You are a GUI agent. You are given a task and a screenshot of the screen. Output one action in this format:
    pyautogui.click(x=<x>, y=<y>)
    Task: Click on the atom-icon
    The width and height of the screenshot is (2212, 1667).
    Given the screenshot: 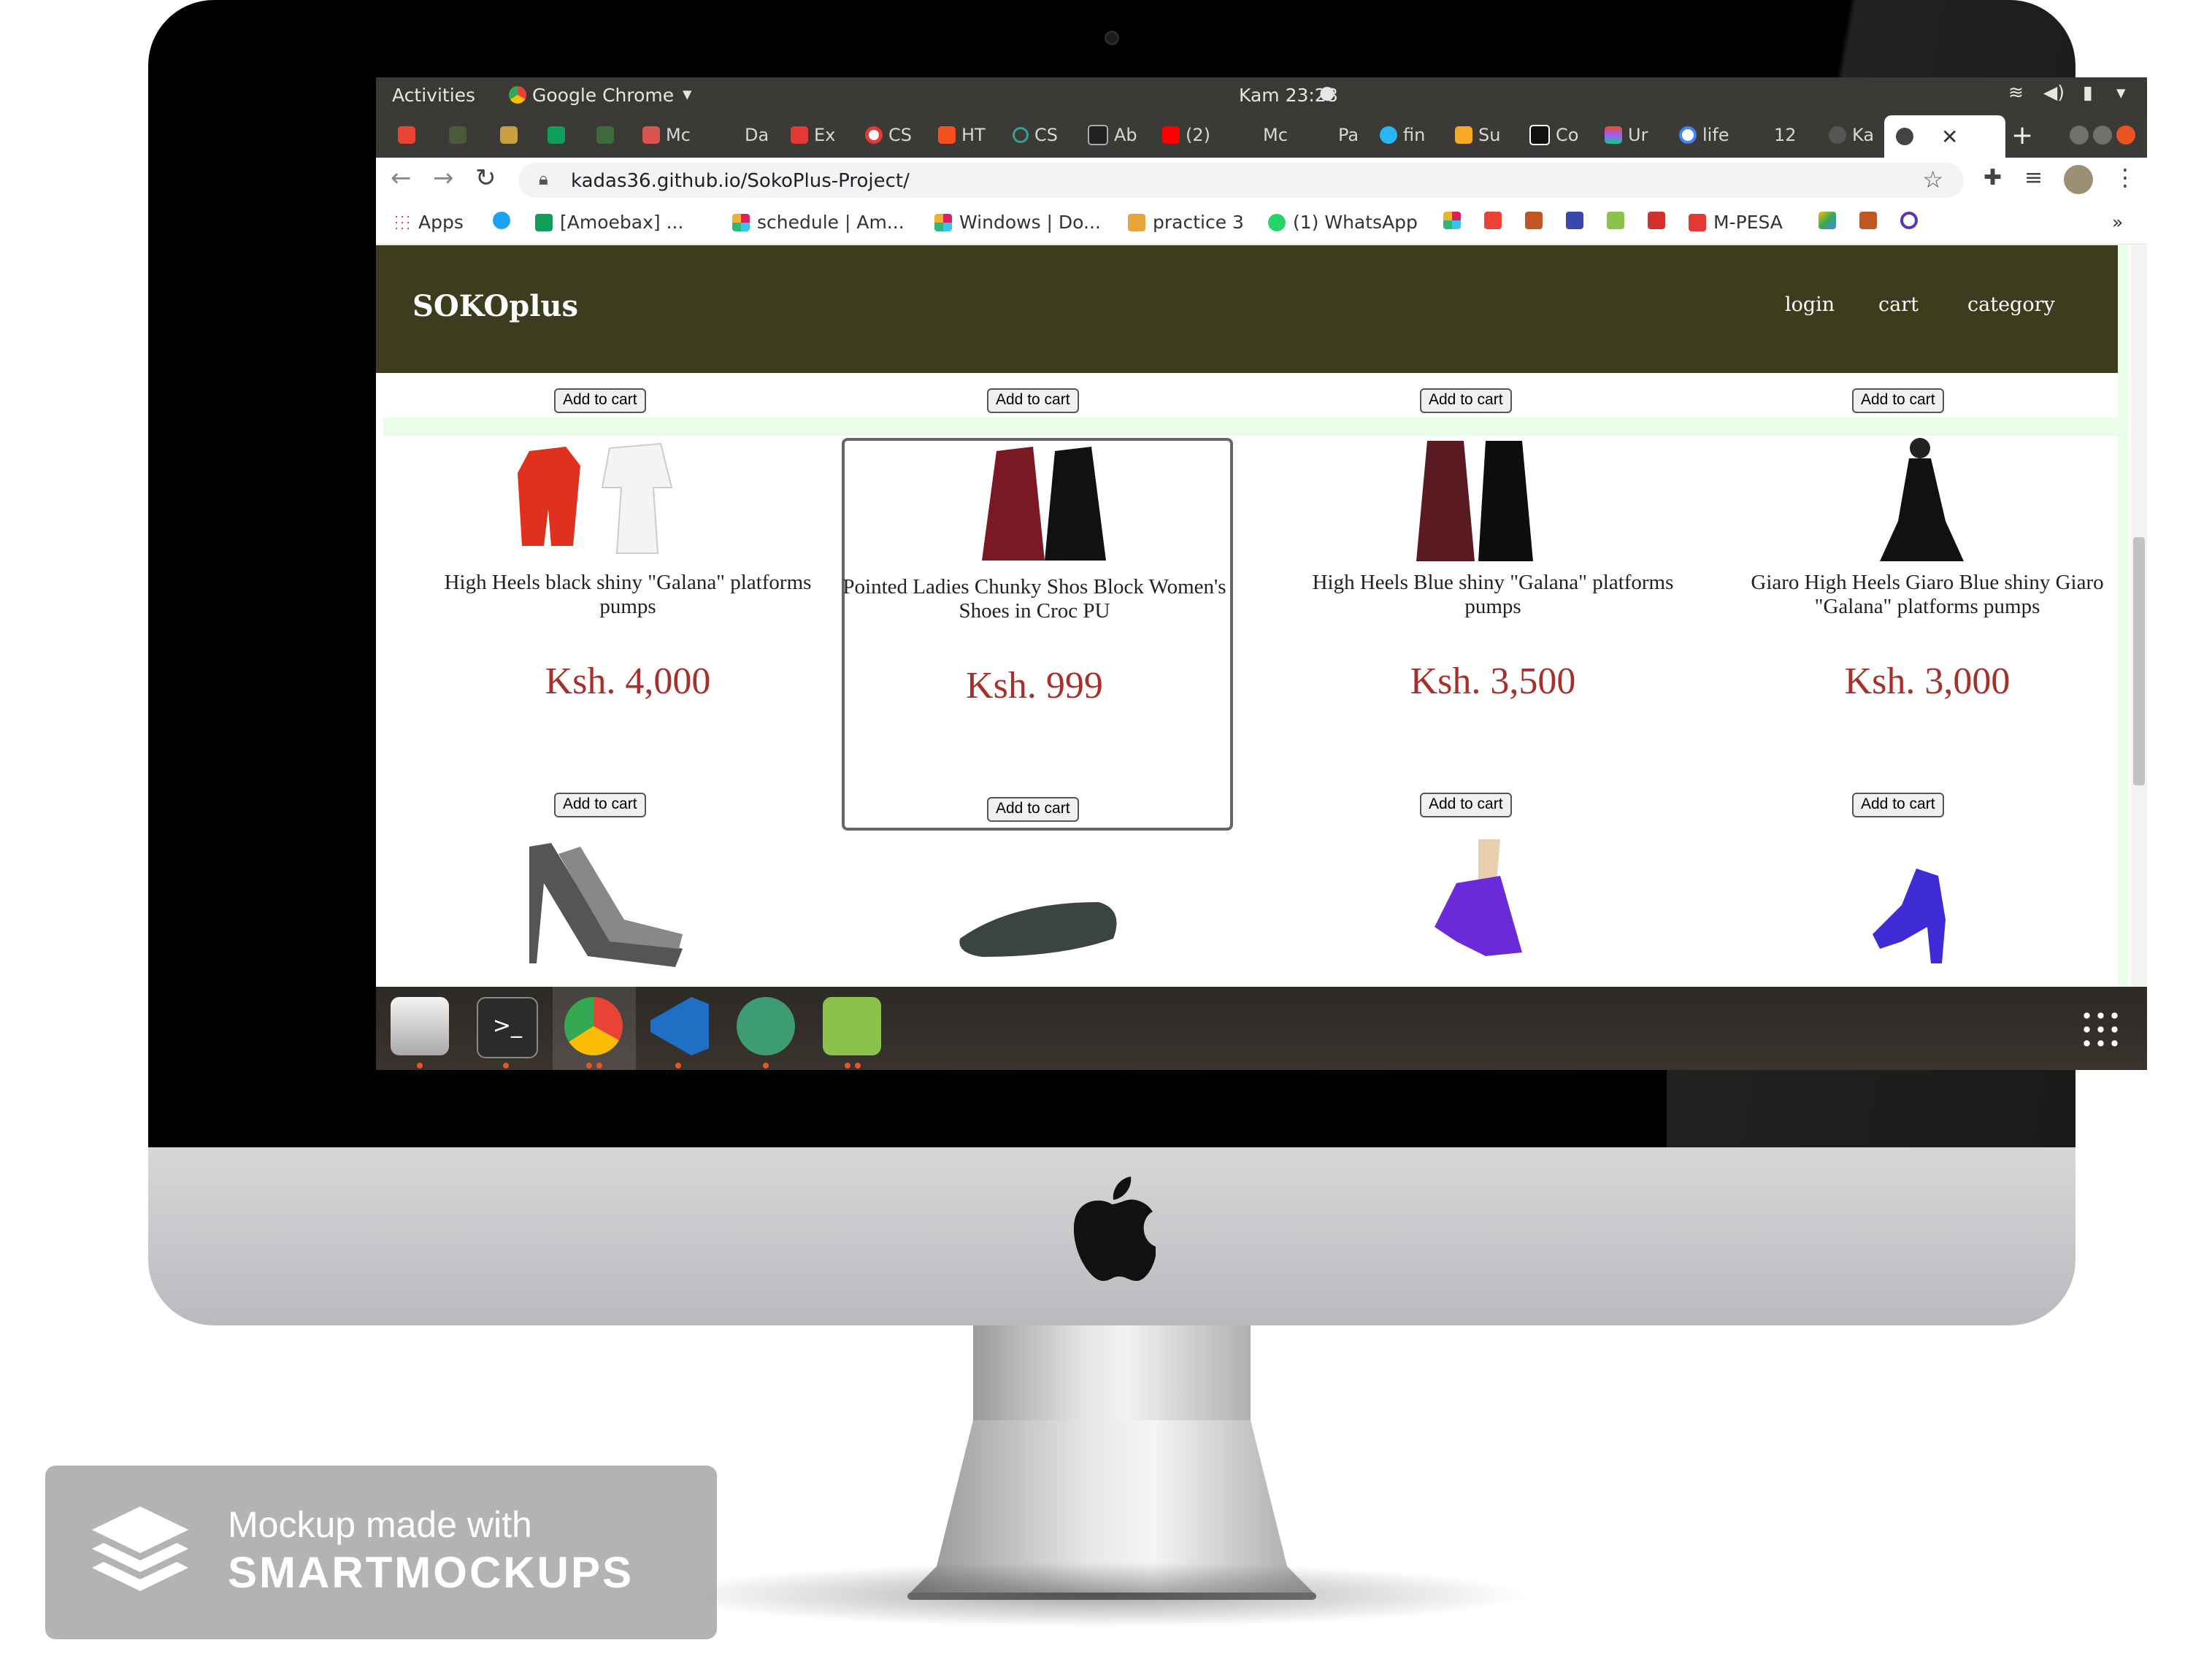 What is the action you would take?
    pyautogui.click(x=766, y=1026)
    